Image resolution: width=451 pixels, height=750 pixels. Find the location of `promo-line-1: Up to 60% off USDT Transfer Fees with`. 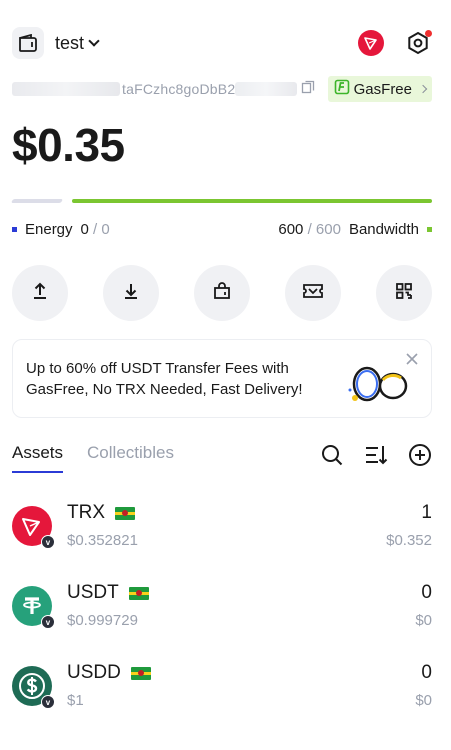

promo-line-1: Up to 60% off USDT Transfer Fees with is located at coordinates (157, 368).